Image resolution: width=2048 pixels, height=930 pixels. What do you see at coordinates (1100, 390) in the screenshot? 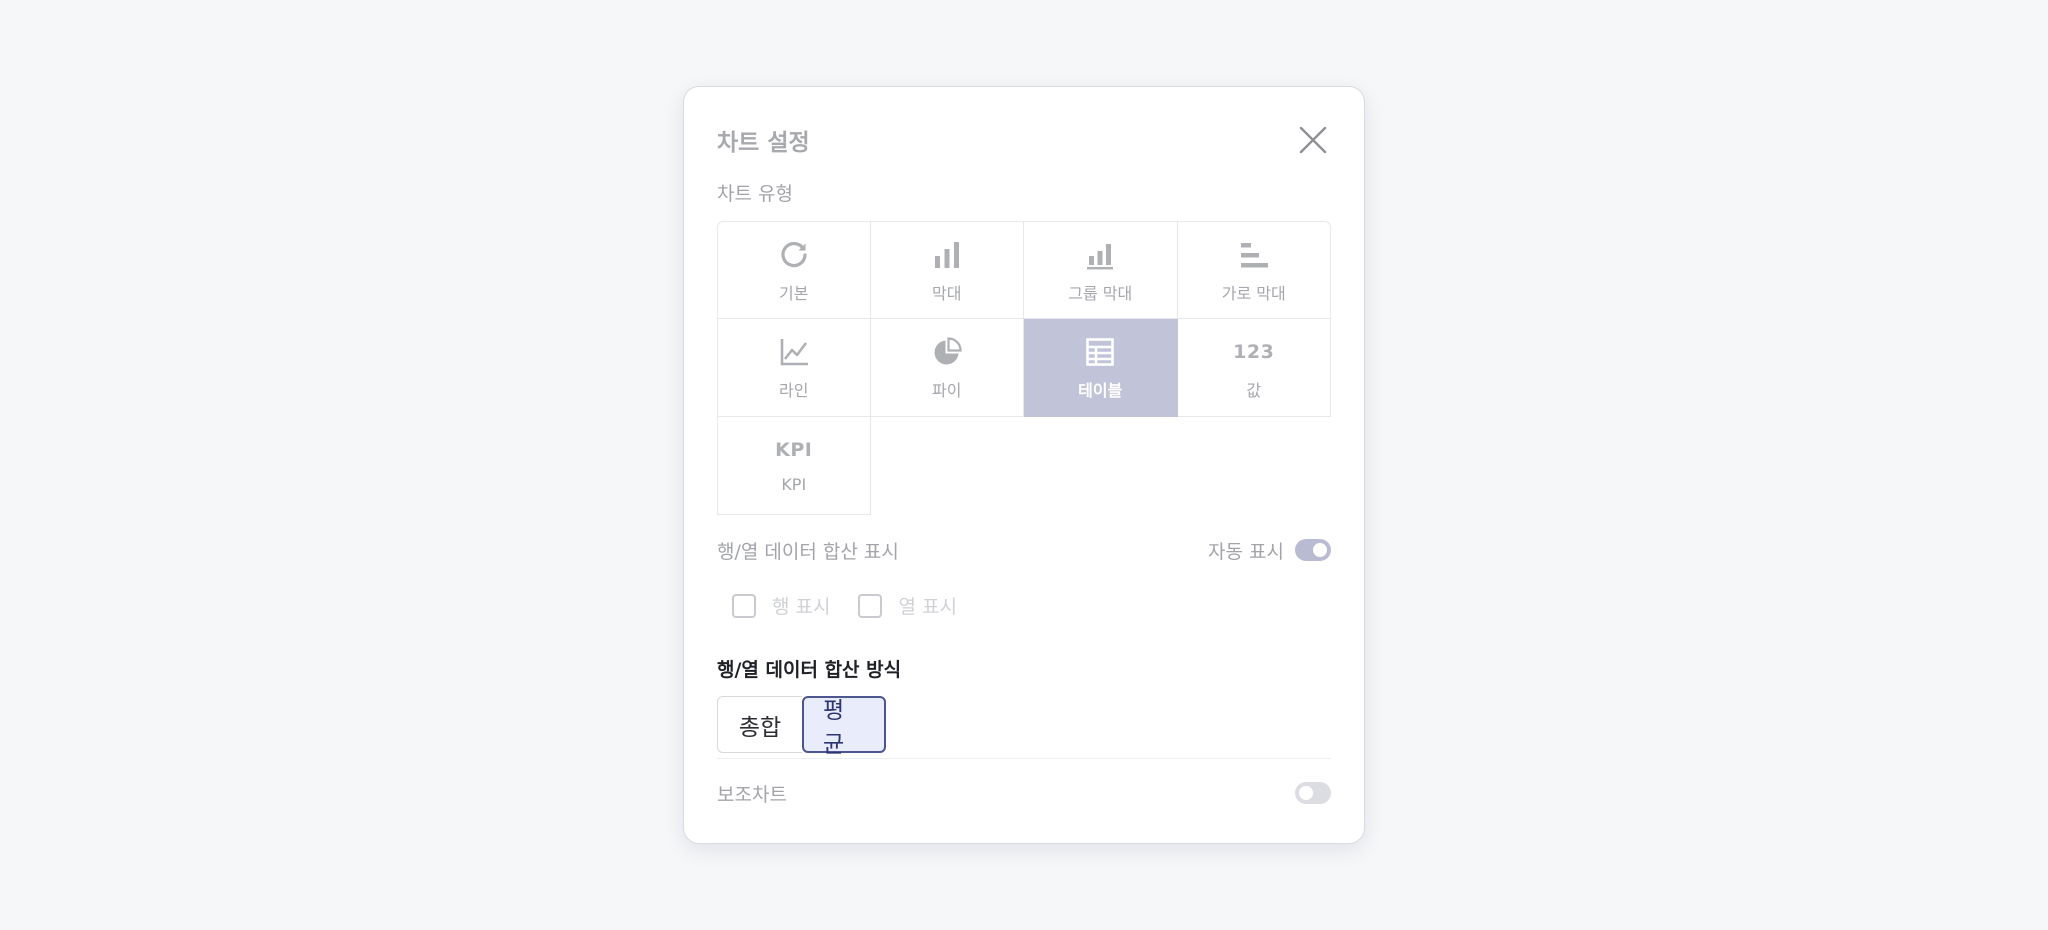
I see `chart-type-label-table: 테이블` at bounding box center [1100, 390].